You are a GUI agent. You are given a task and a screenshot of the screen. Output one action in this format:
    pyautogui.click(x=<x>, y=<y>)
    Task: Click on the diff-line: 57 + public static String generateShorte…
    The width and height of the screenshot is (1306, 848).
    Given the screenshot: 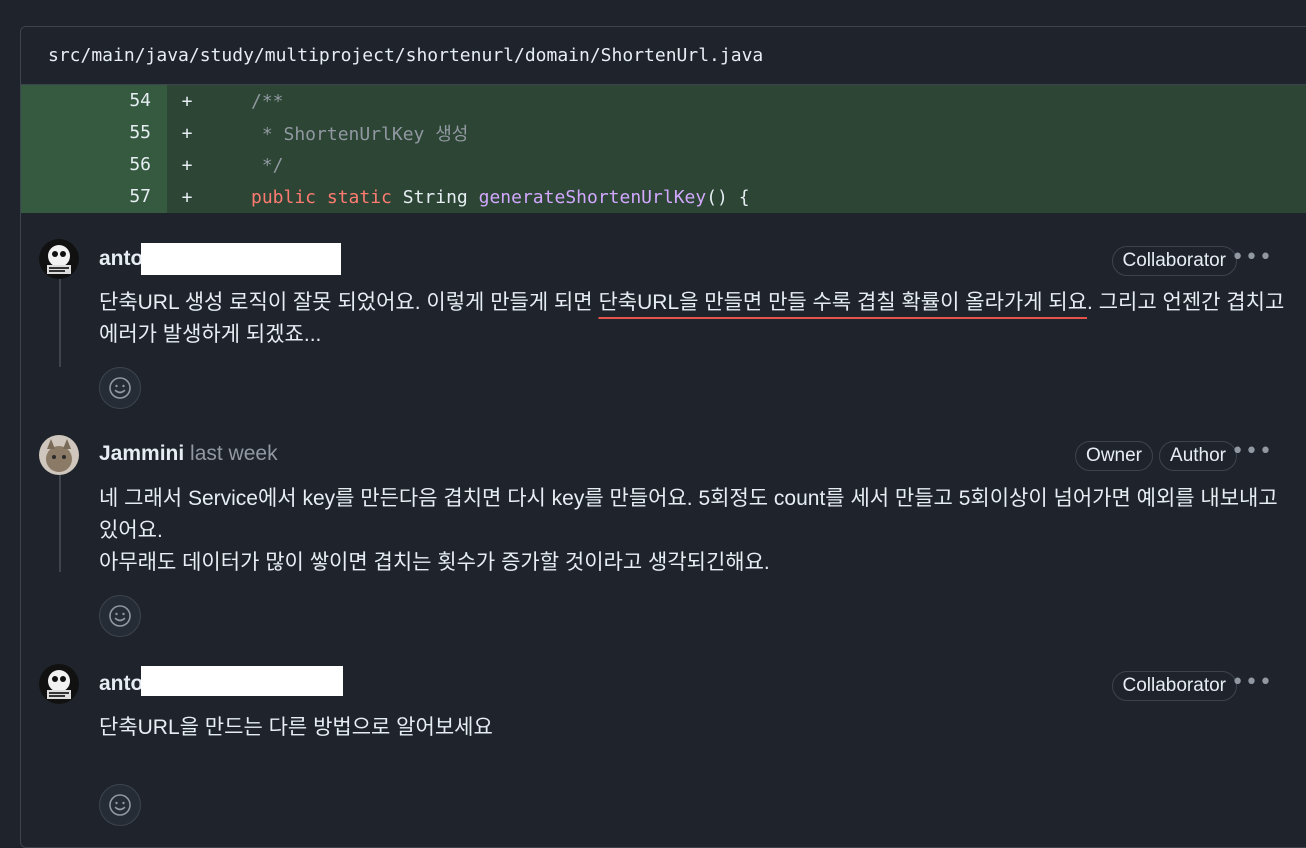 What is the action you would take?
    pyautogui.click(x=663, y=197)
    